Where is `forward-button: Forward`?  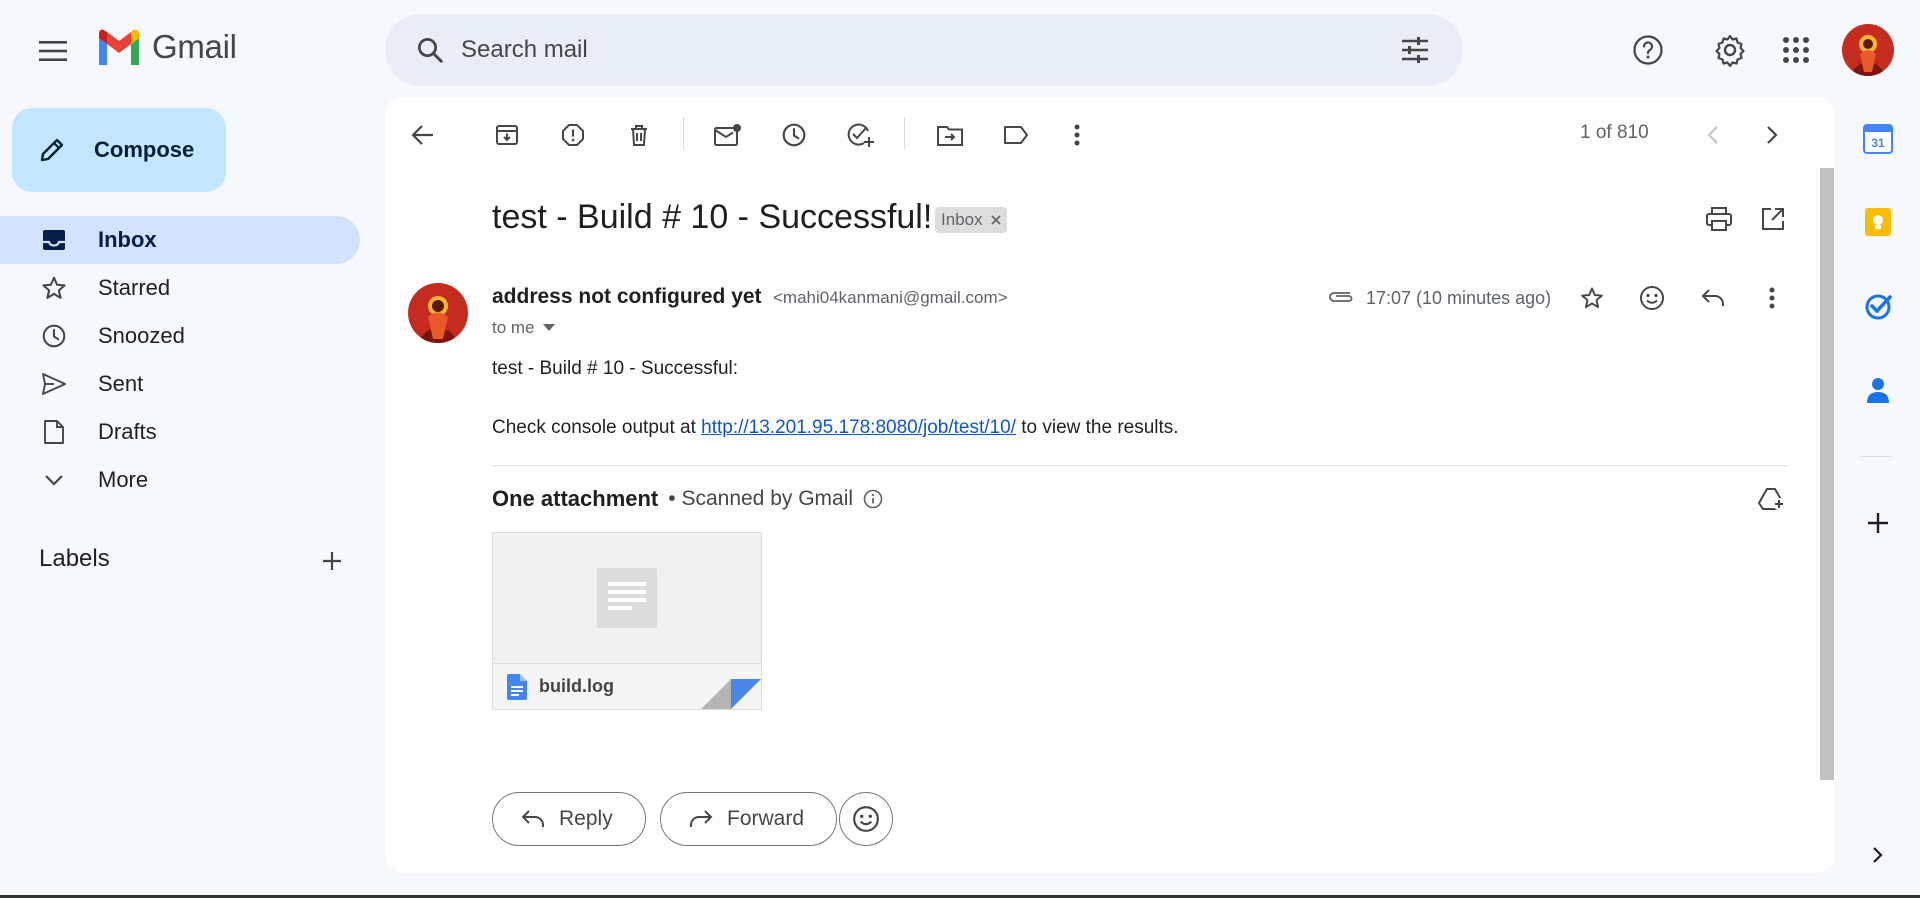 forward-button: Forward is located at coordinates (749, 819).